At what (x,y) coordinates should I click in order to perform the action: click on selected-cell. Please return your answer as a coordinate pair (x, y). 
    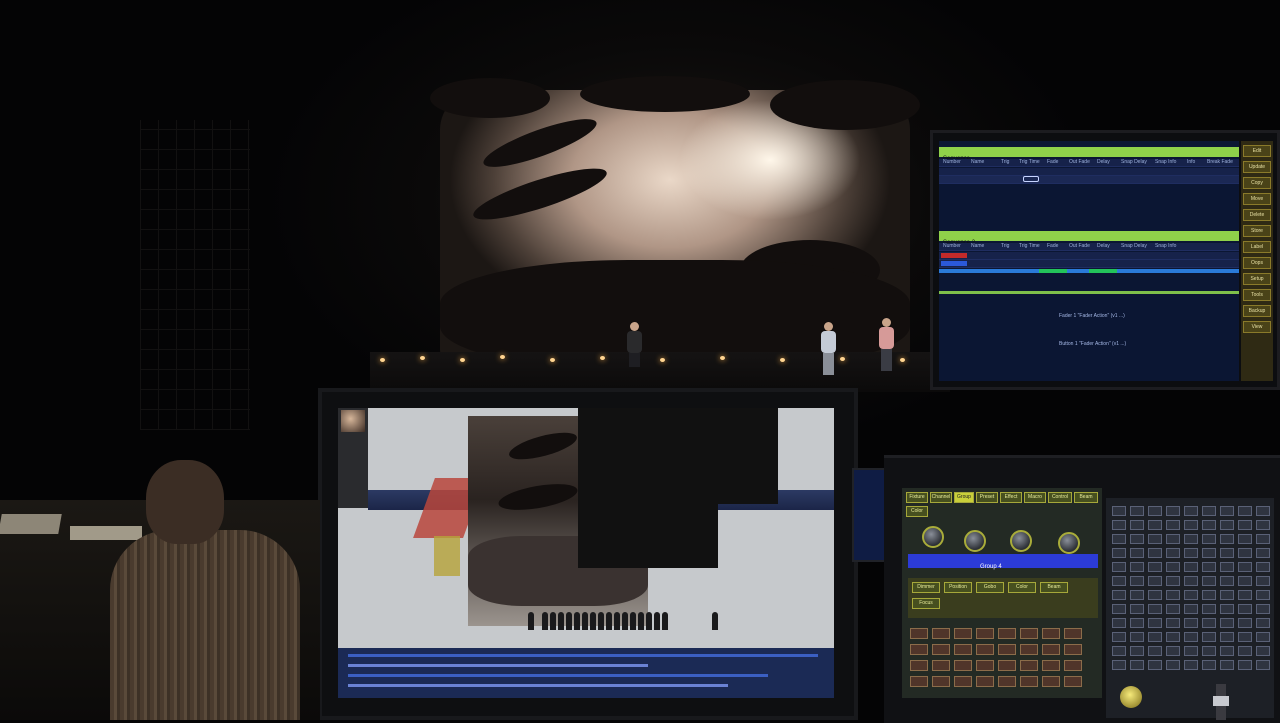
    Looking at the image, I should click on (1031, 179).